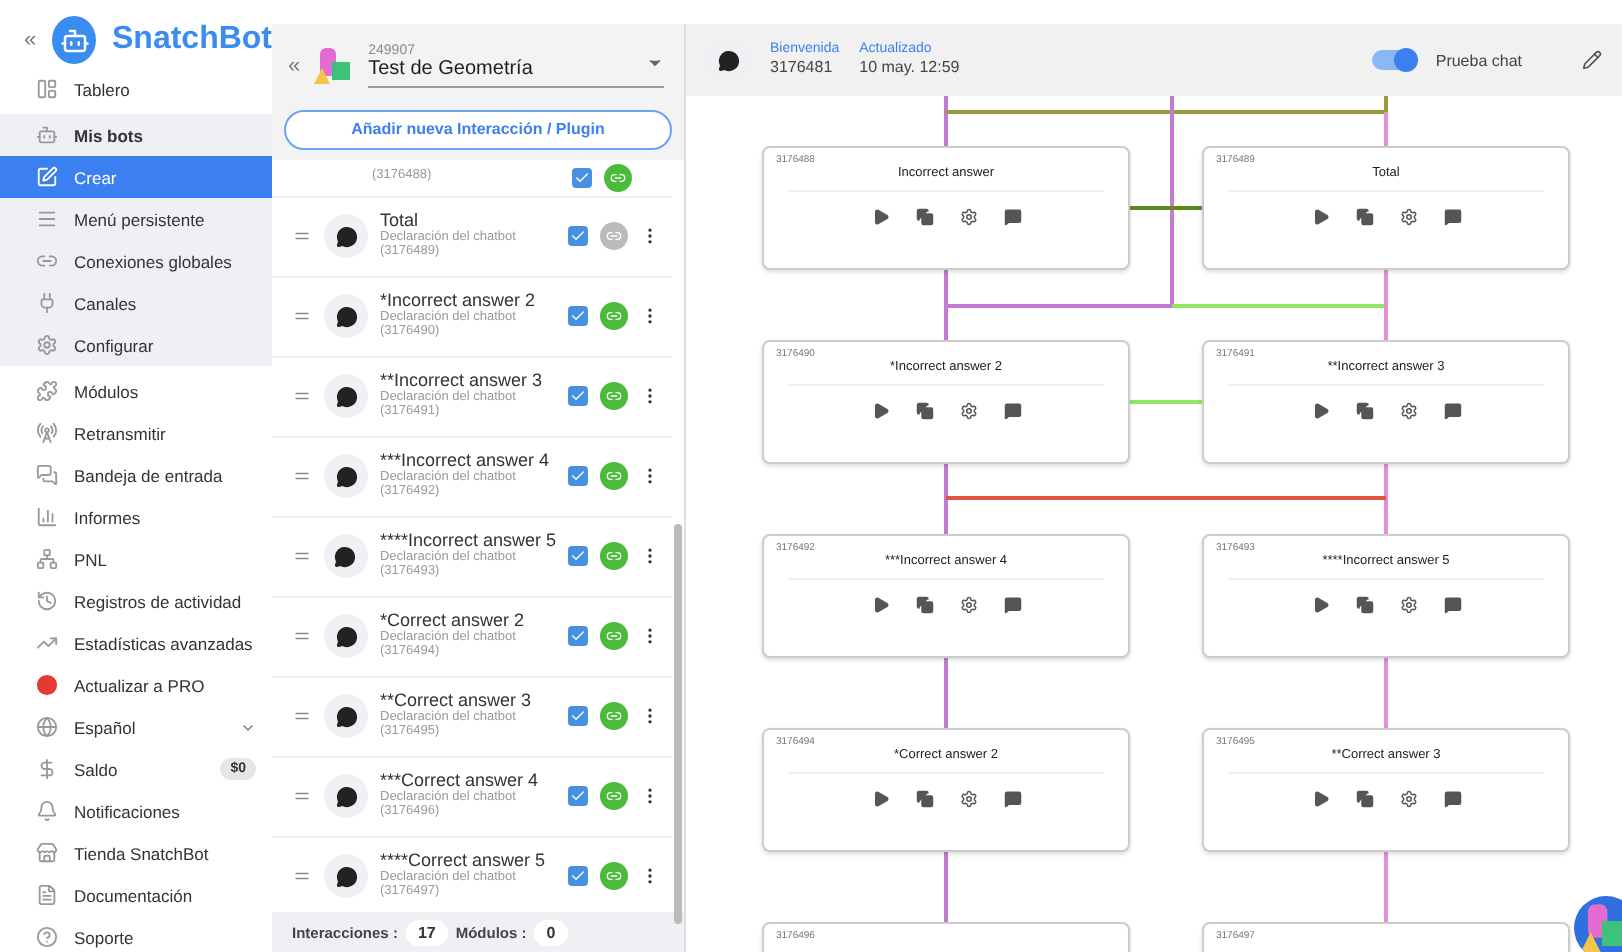  I want to click on edit-icon, so click(1592, 60).